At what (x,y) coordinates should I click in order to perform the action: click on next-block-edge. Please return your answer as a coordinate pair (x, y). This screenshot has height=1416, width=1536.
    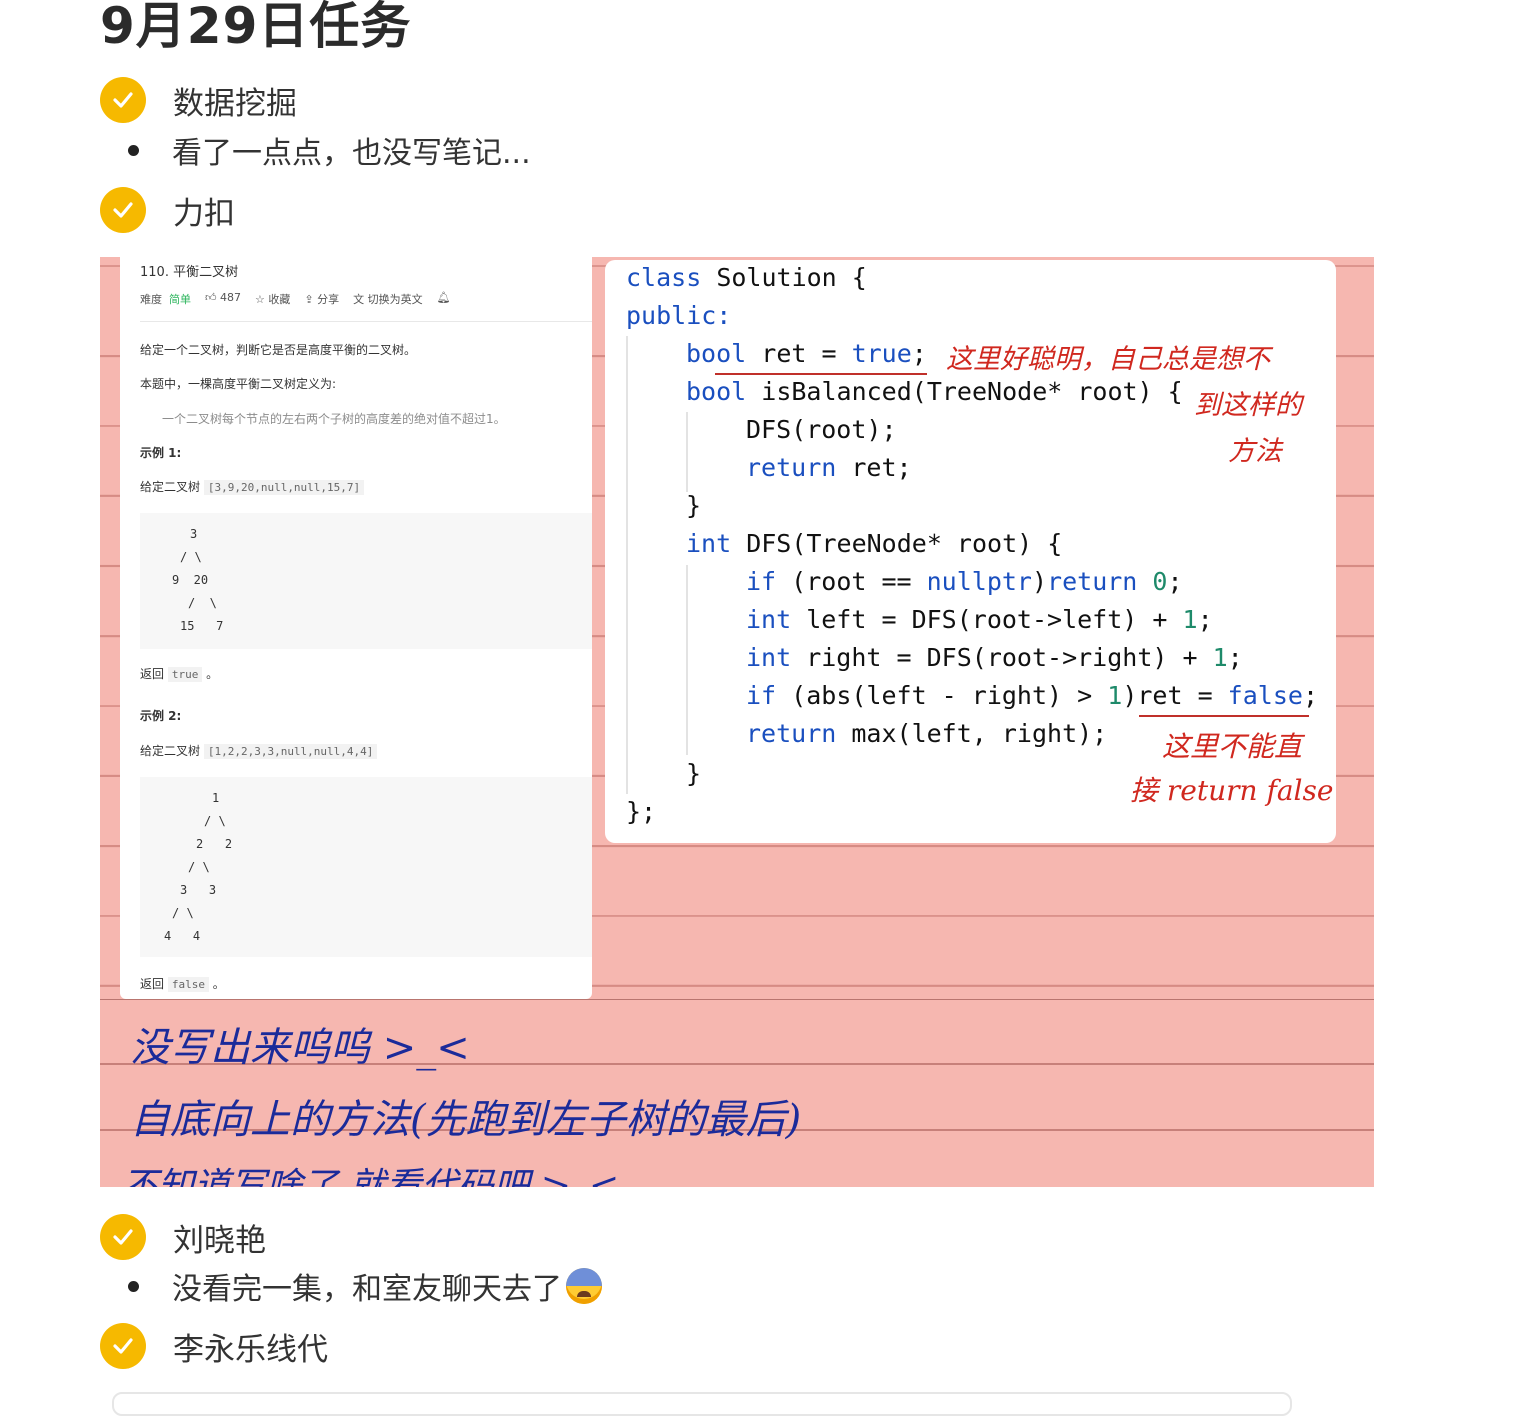
    Looking at the image, I should click on (702, 1404).